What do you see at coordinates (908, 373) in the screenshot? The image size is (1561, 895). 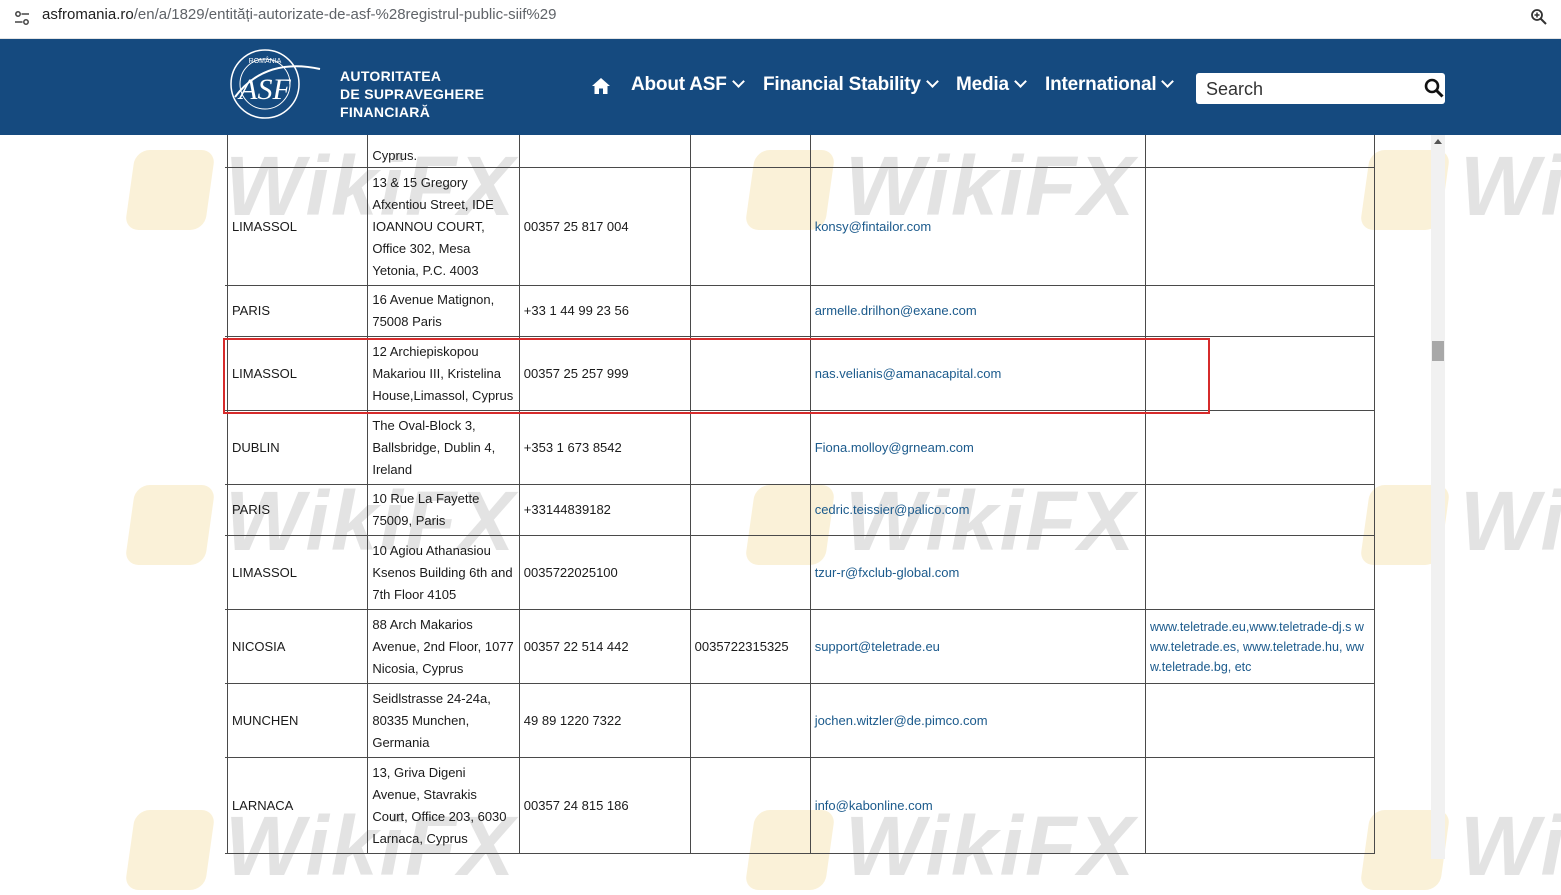 I see `email-link: nas.velianis@amanacapital.com` at bounding box center [908, 373].